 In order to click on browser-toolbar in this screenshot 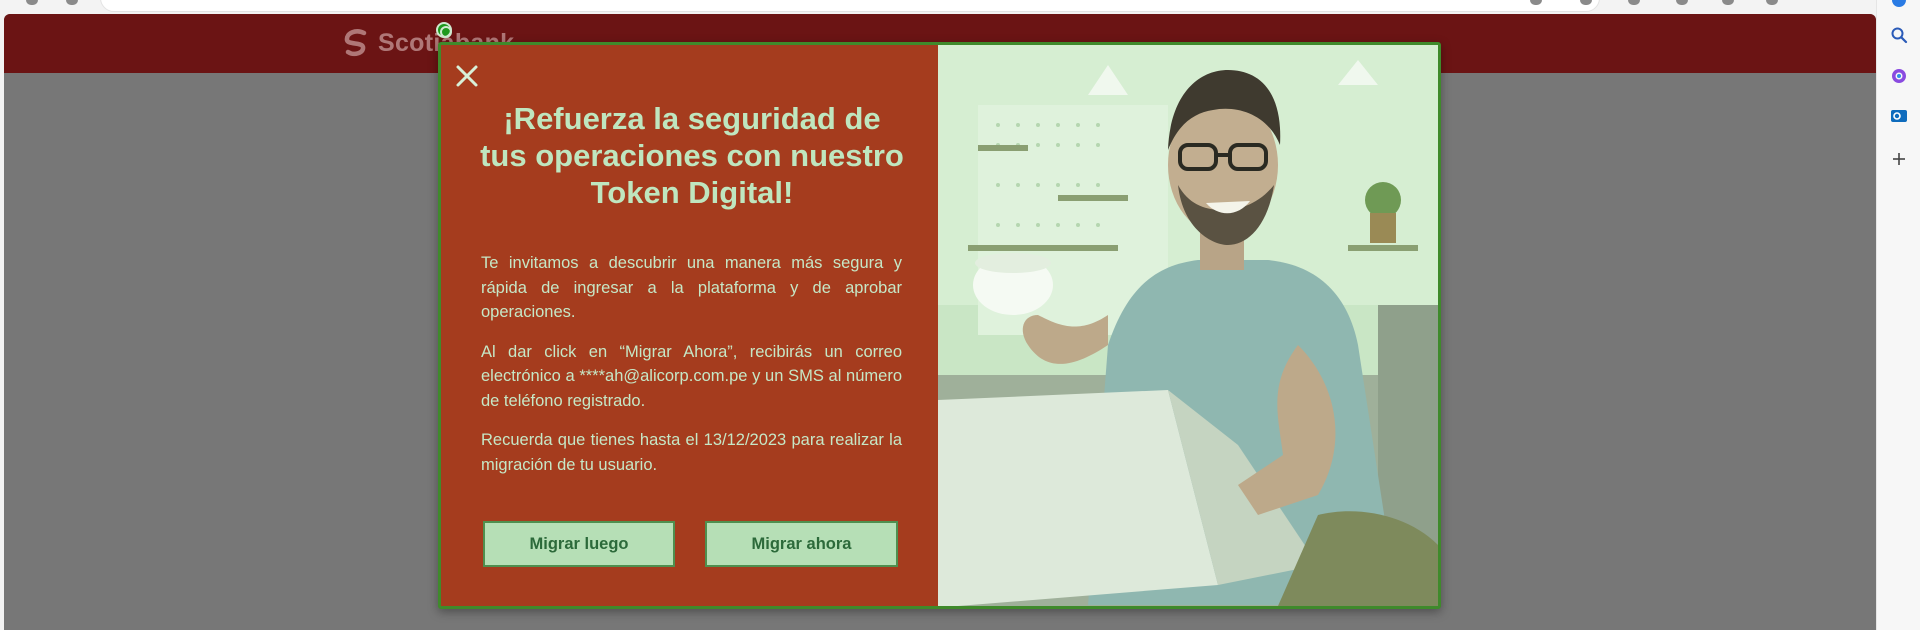, I will do `click(938, 7)`.